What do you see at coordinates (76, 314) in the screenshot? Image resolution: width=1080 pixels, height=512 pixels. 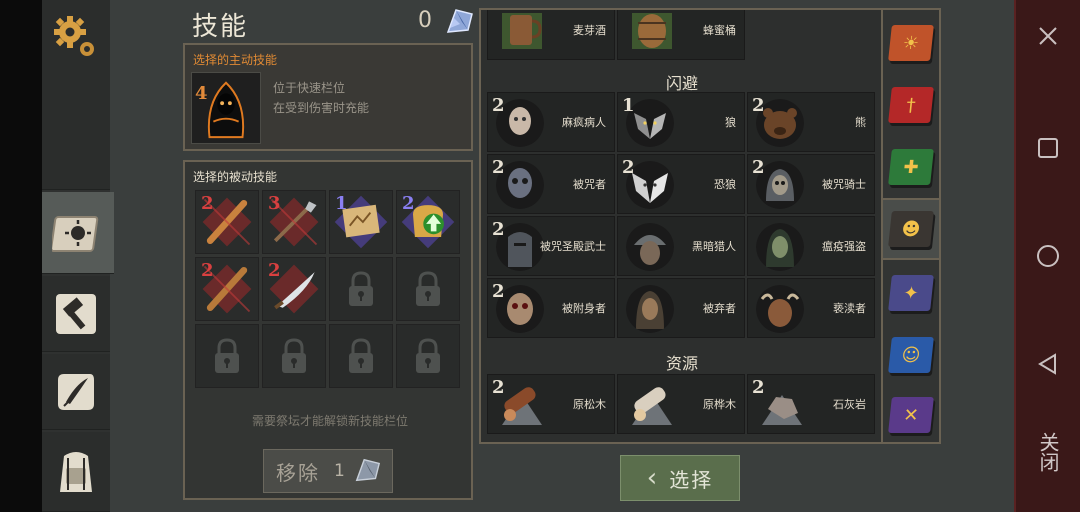 I see `crafting-tab` at bounding box center [76, 314].